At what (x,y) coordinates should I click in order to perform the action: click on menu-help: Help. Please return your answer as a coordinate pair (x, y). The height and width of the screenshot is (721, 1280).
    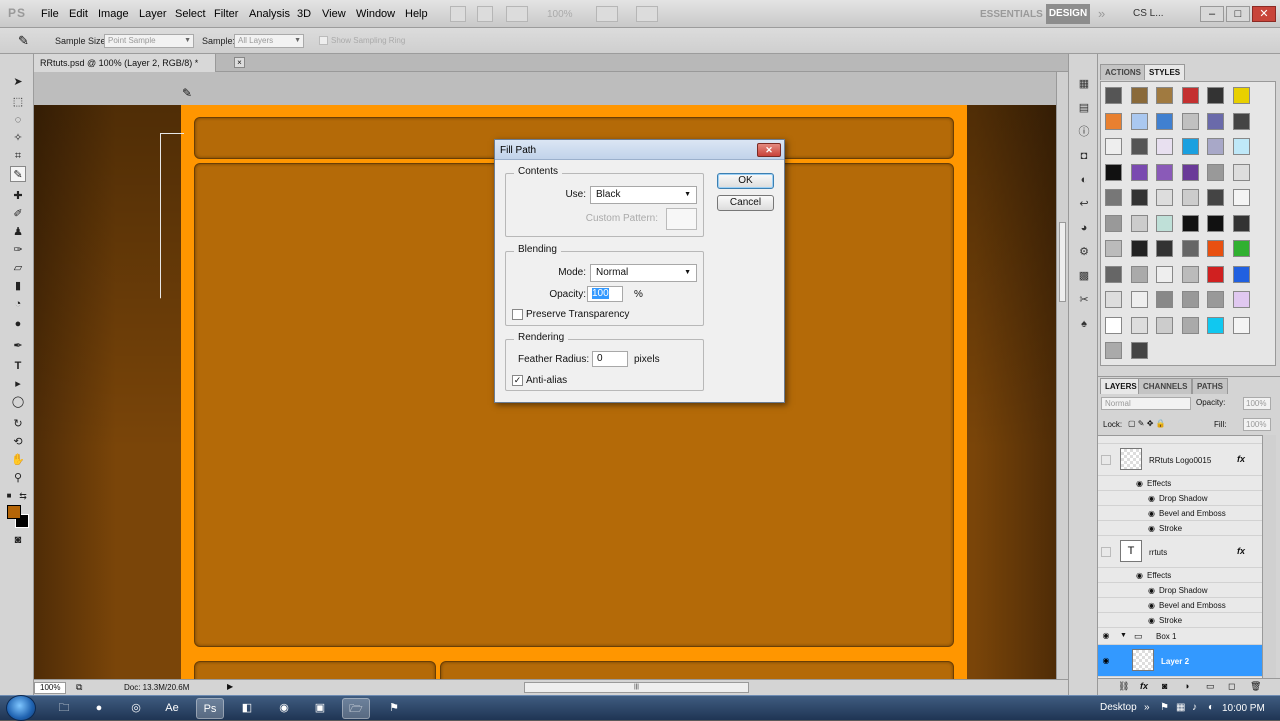
    Looking at the image, I should click on (416, 14).